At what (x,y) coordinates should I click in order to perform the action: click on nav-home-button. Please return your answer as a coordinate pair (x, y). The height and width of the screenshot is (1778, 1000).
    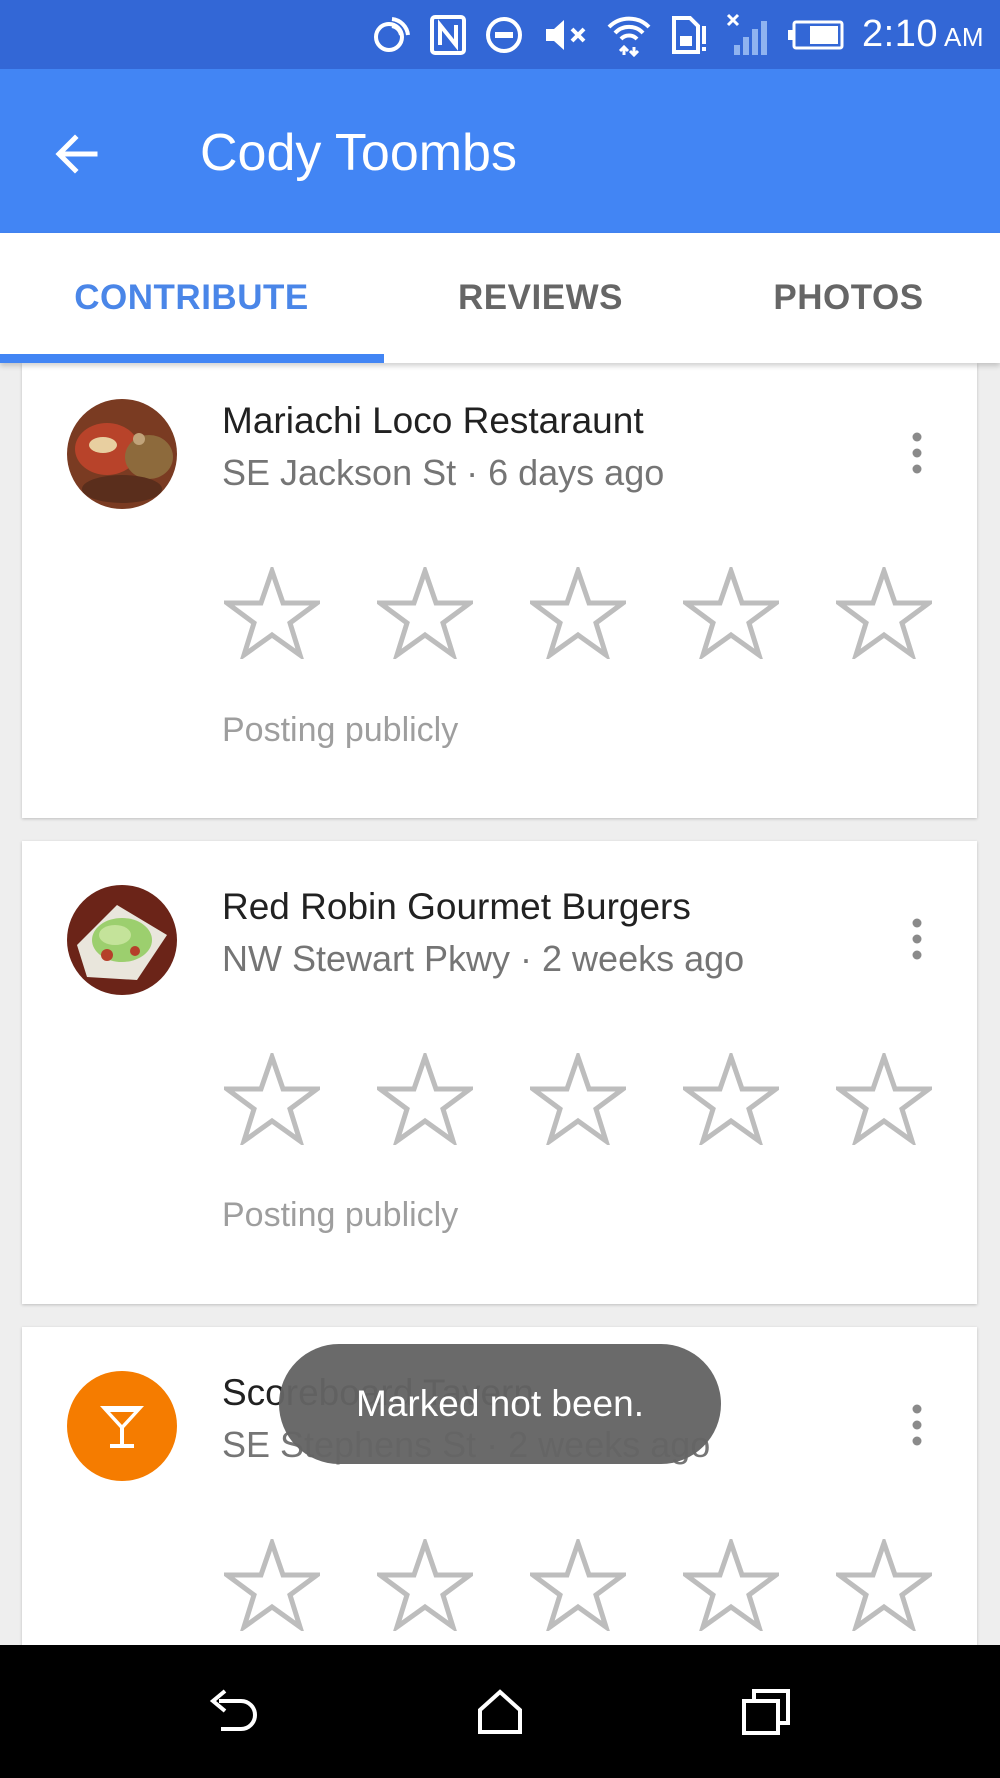
    Looking at the image, I should click on (500, 1712).